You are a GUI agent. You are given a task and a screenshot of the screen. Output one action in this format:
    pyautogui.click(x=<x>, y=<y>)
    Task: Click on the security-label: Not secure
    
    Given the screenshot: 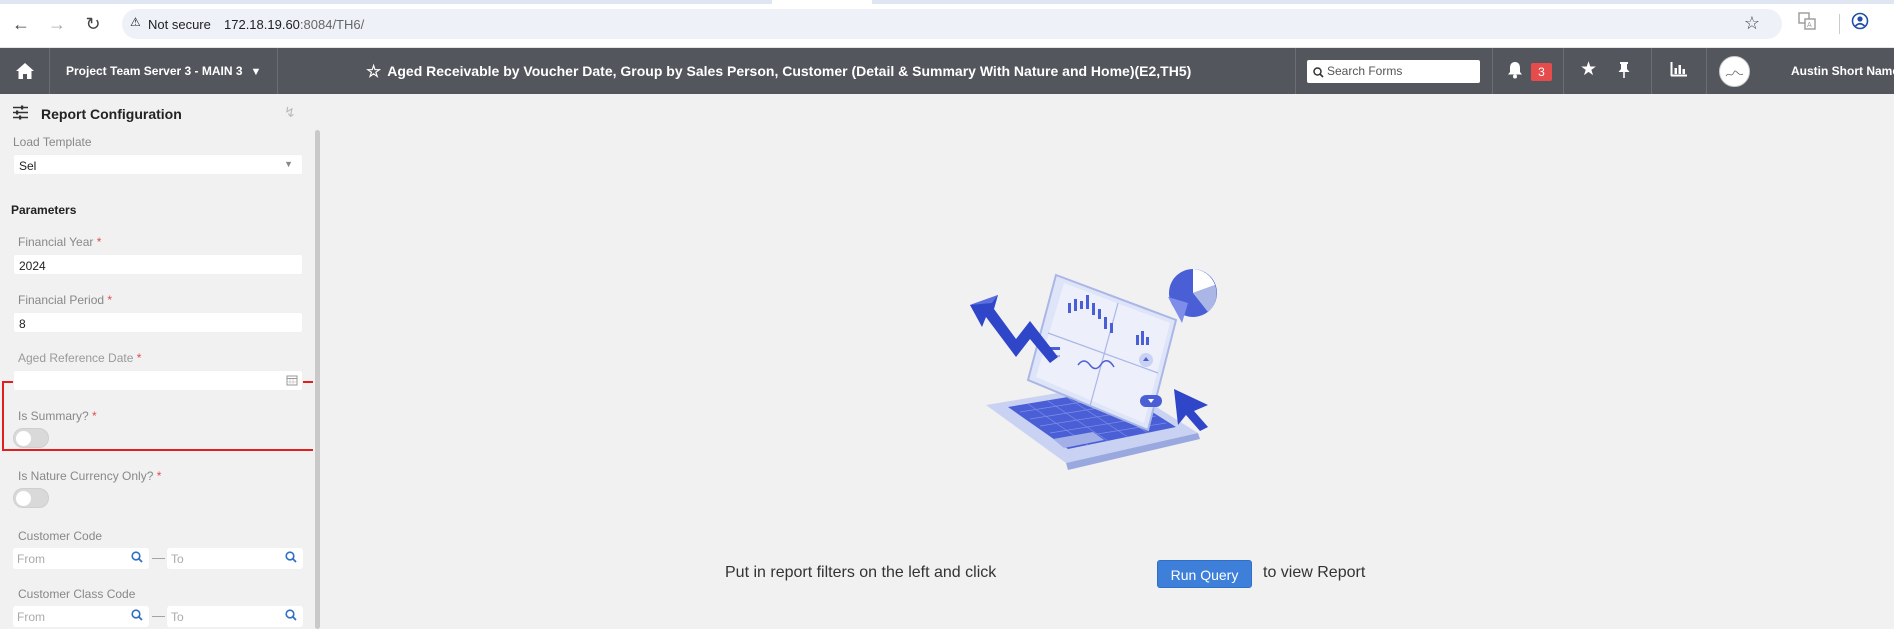 What is the action you would take?
    pyautogui.click(x=179, y=24)
    